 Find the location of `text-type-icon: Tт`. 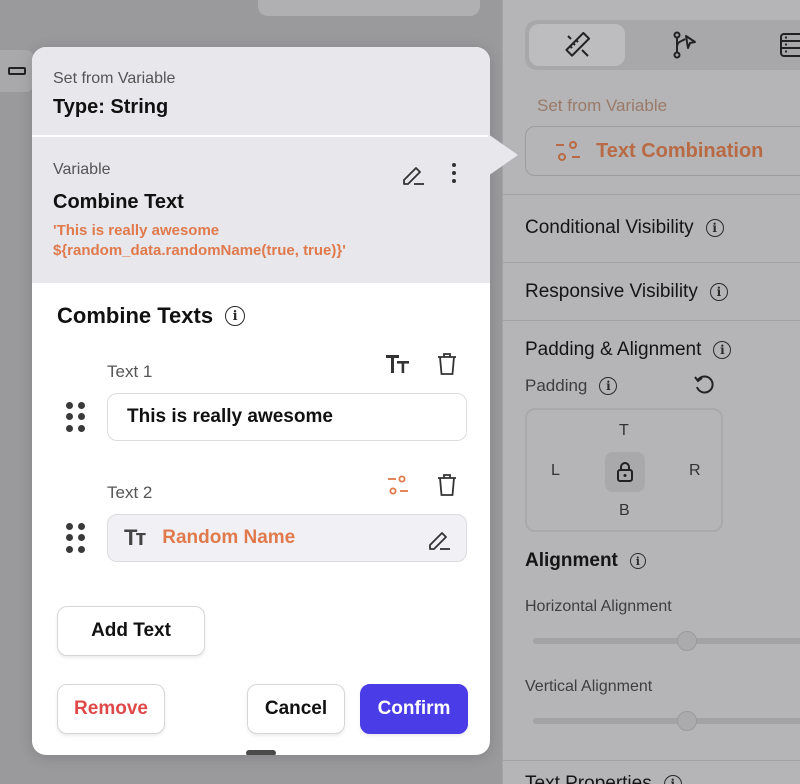

text-type-icon: Tт is located at coordinates (135, 537).